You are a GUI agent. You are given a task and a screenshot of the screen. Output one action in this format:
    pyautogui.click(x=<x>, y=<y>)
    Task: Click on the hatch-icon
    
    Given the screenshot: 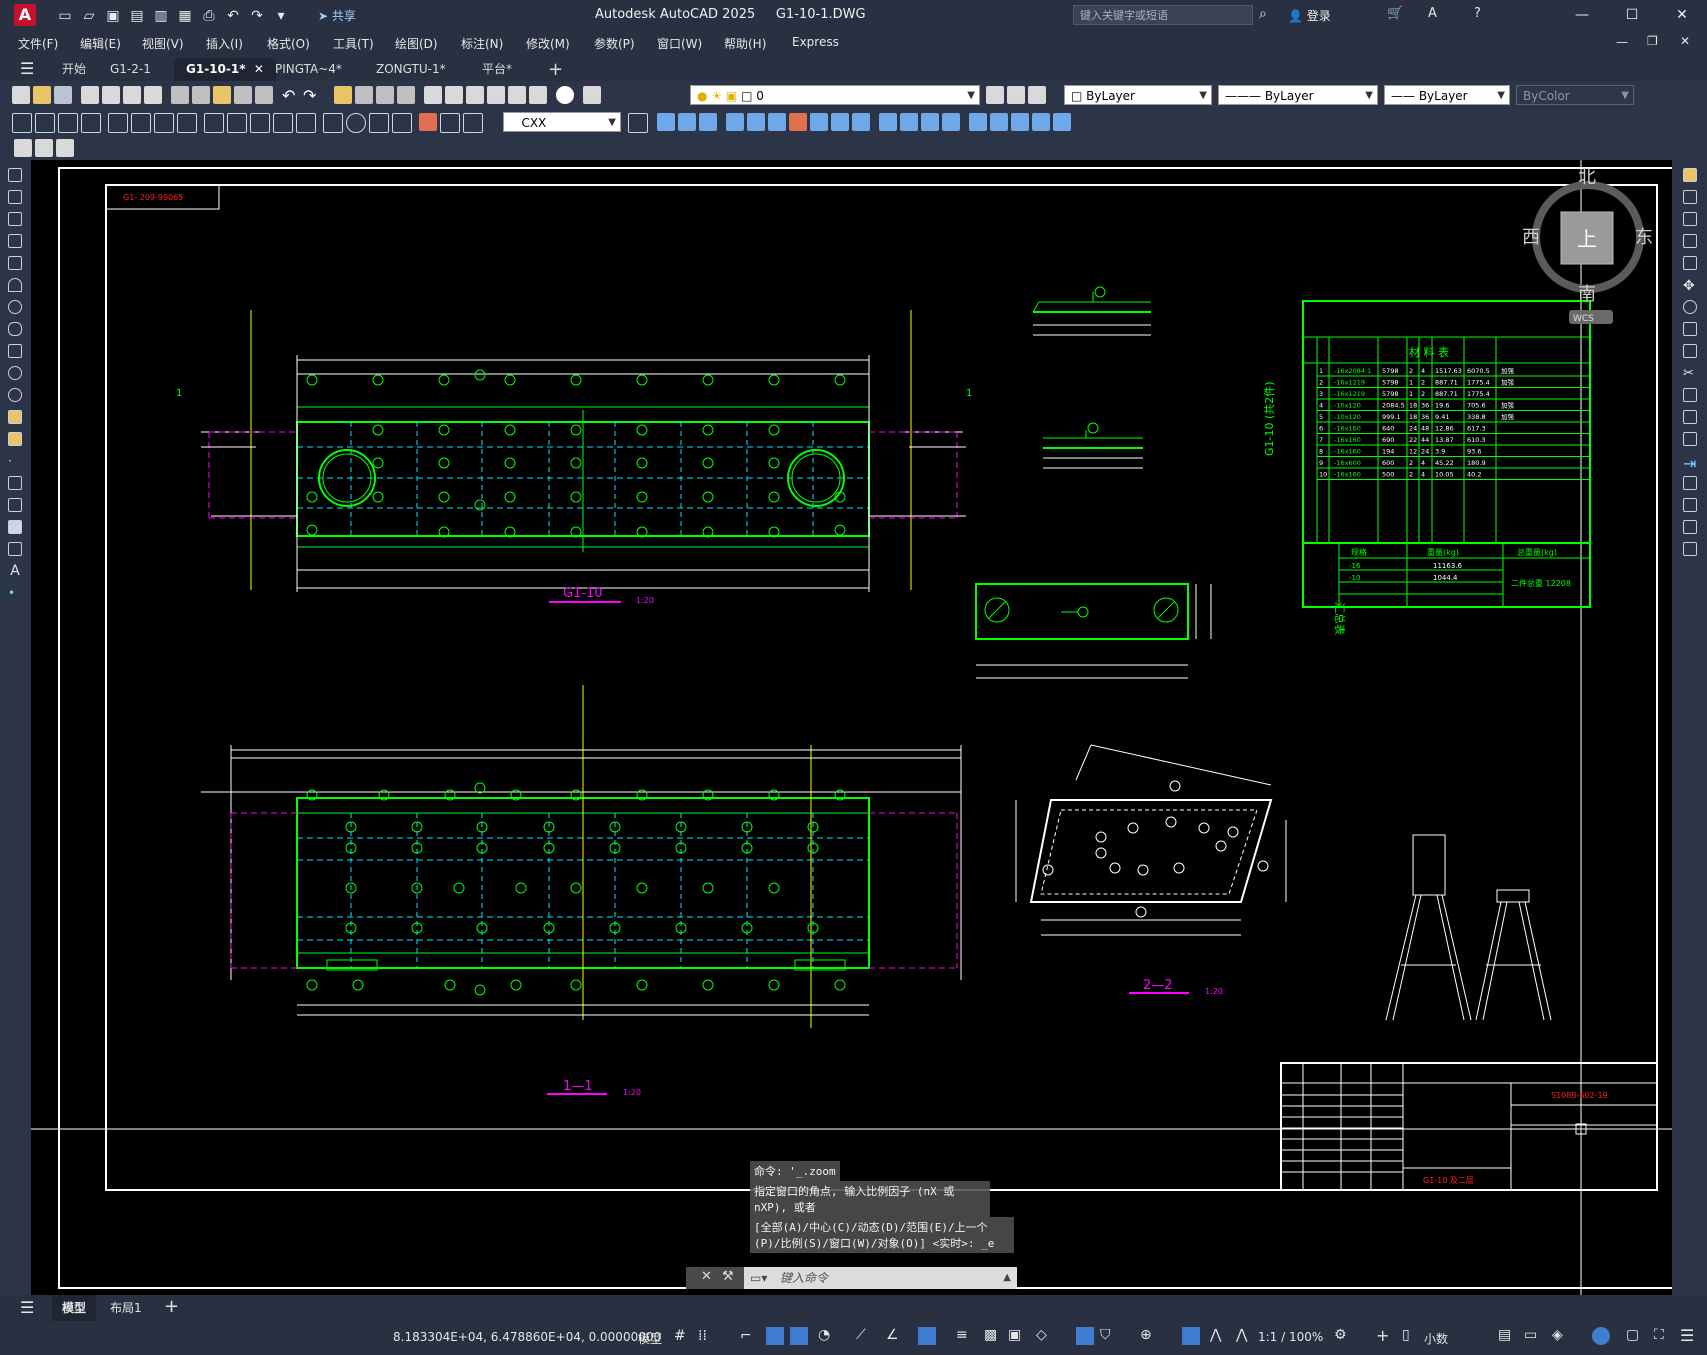 What is the action you would take?
    pyautogui.click(x=15, y=483)
    